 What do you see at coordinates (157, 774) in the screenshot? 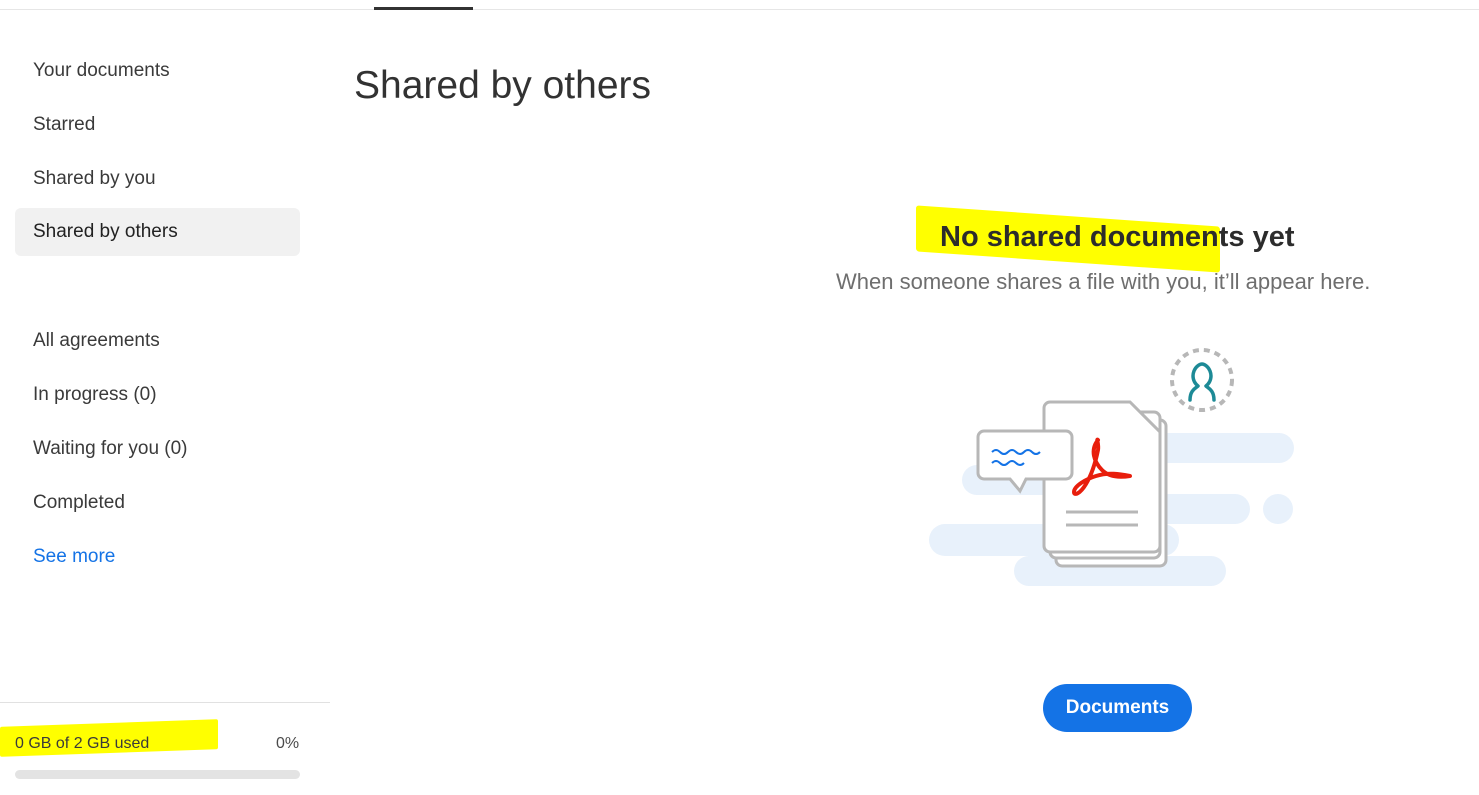
I see `storage-progress-bar` at bounding box center [157, 774].